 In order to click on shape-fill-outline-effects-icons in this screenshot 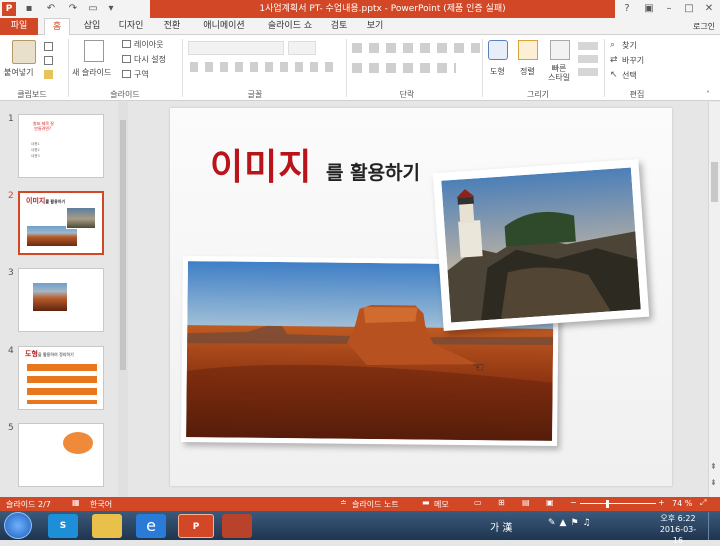, I will do `click(588, 60)`.